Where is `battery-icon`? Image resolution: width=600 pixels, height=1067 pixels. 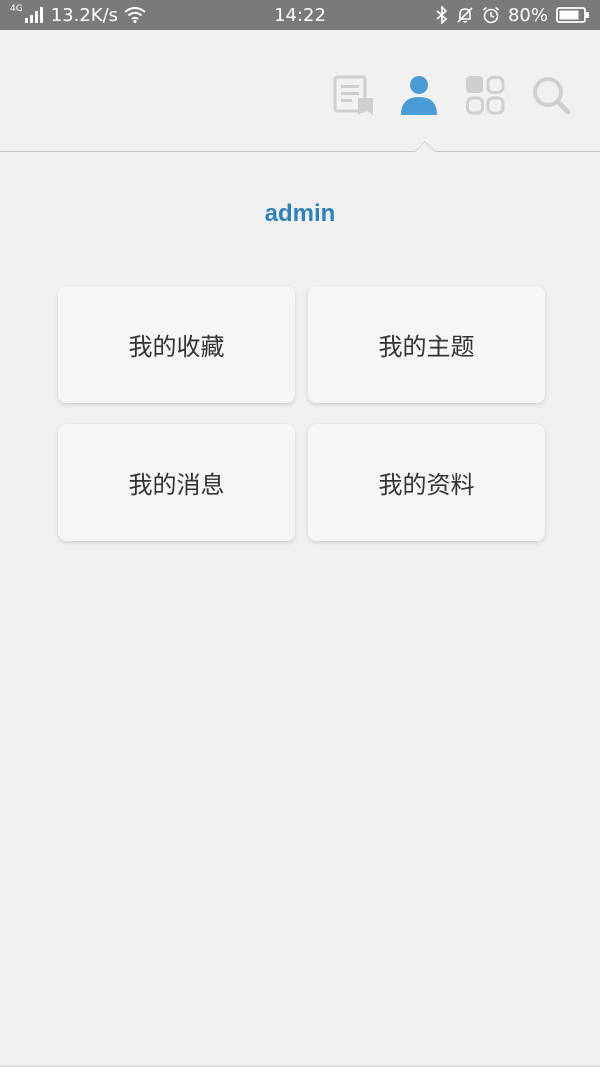
battery-icon is located at coordinates (573, 15).